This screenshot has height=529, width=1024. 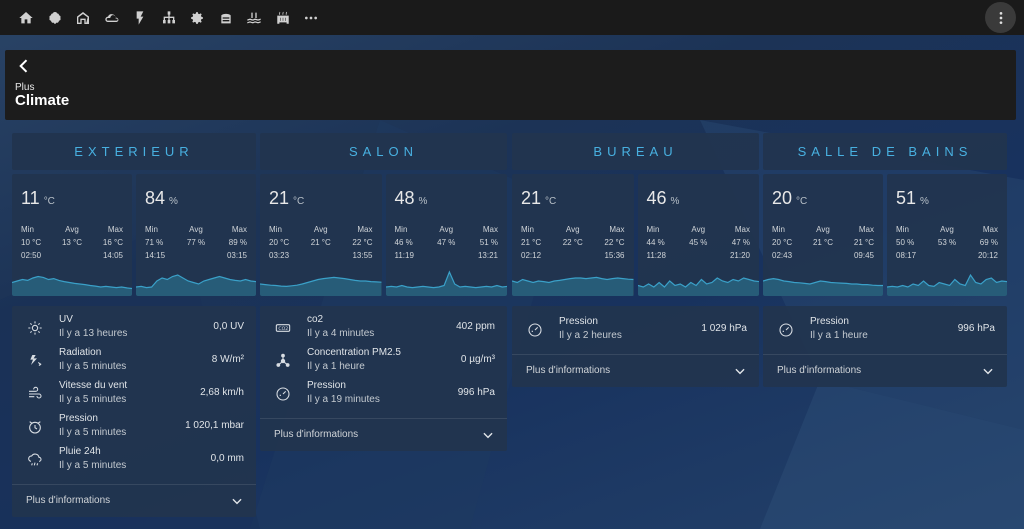 I want to click on chevron-left-icon, so click(x=24, y=66).